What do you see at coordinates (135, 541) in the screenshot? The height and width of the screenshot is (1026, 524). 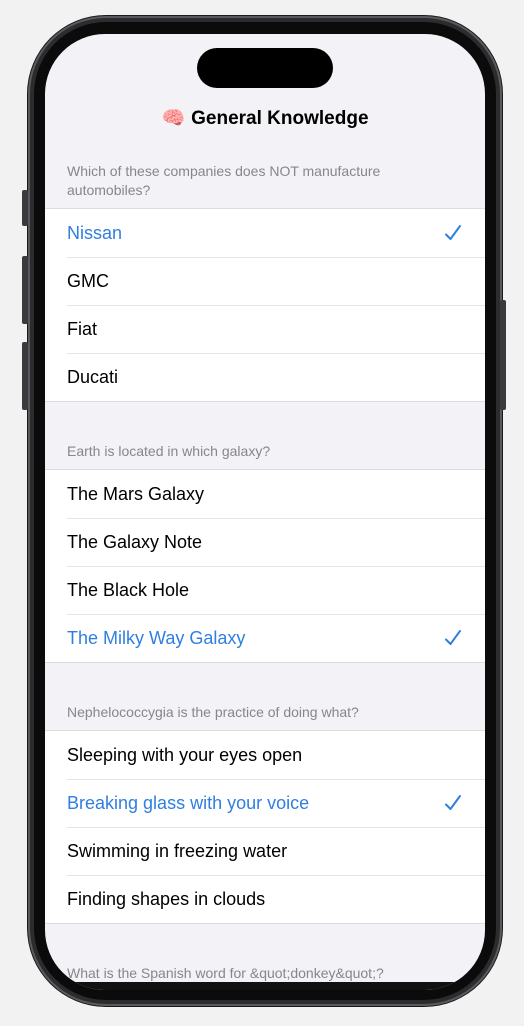 I see `answer-option-label: The Galaxy Note` at bounding box center [135, 541].